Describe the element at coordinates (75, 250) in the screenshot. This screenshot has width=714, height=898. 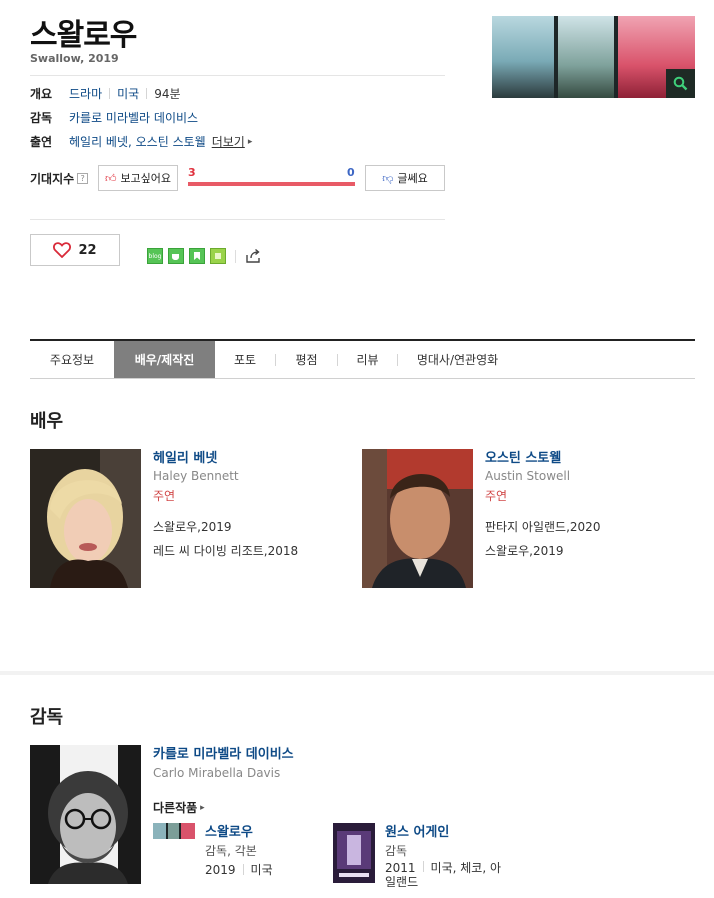
I see `like-button: 22` at that location.